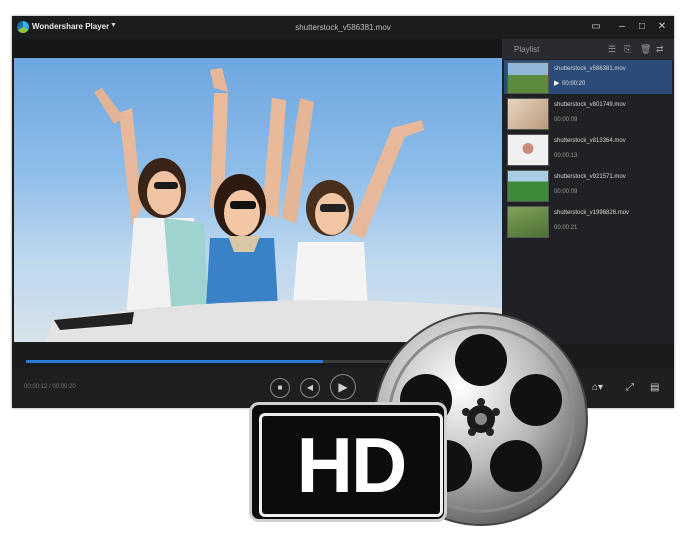  Describe the element at coordinates (630, 387) in the screenshot. I see `fullscreen-icon: ⤢` at that location.